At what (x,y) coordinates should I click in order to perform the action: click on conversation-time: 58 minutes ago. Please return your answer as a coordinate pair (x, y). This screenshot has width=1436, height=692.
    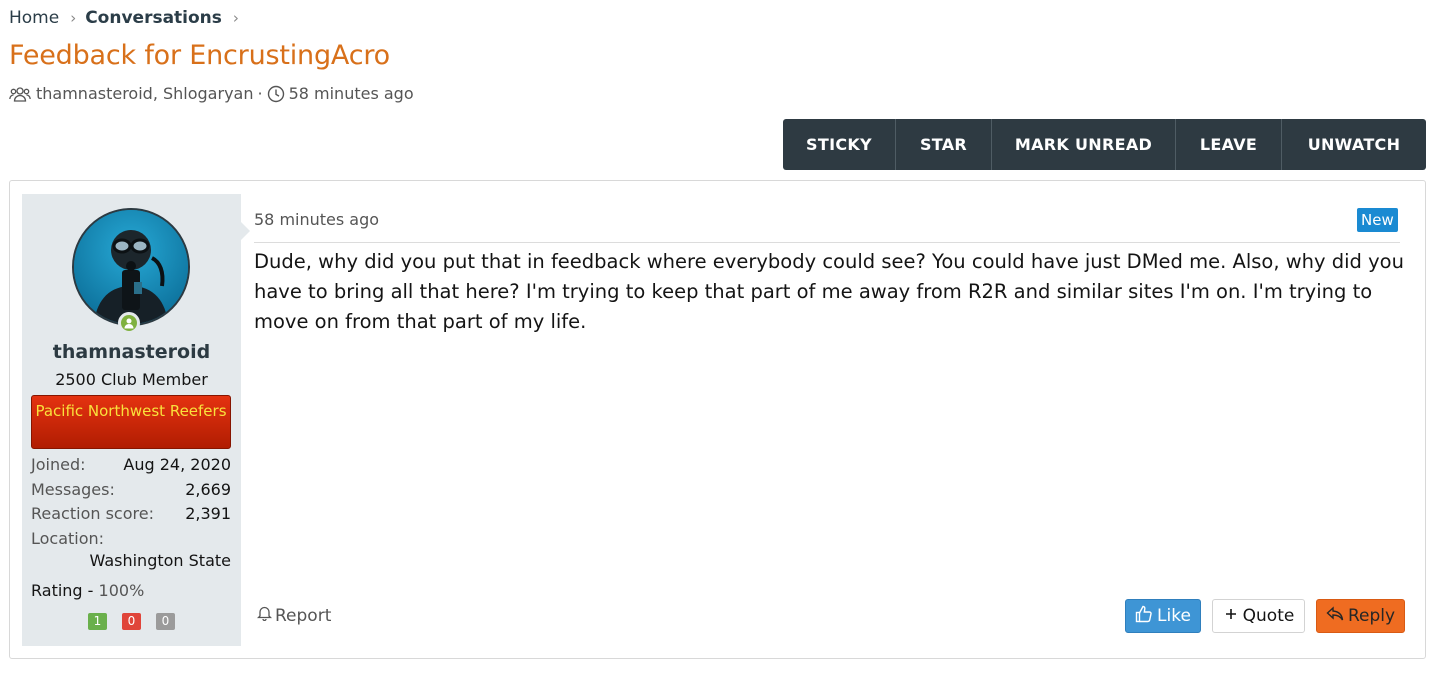
    Looking at the image, I should click on (351, 93).